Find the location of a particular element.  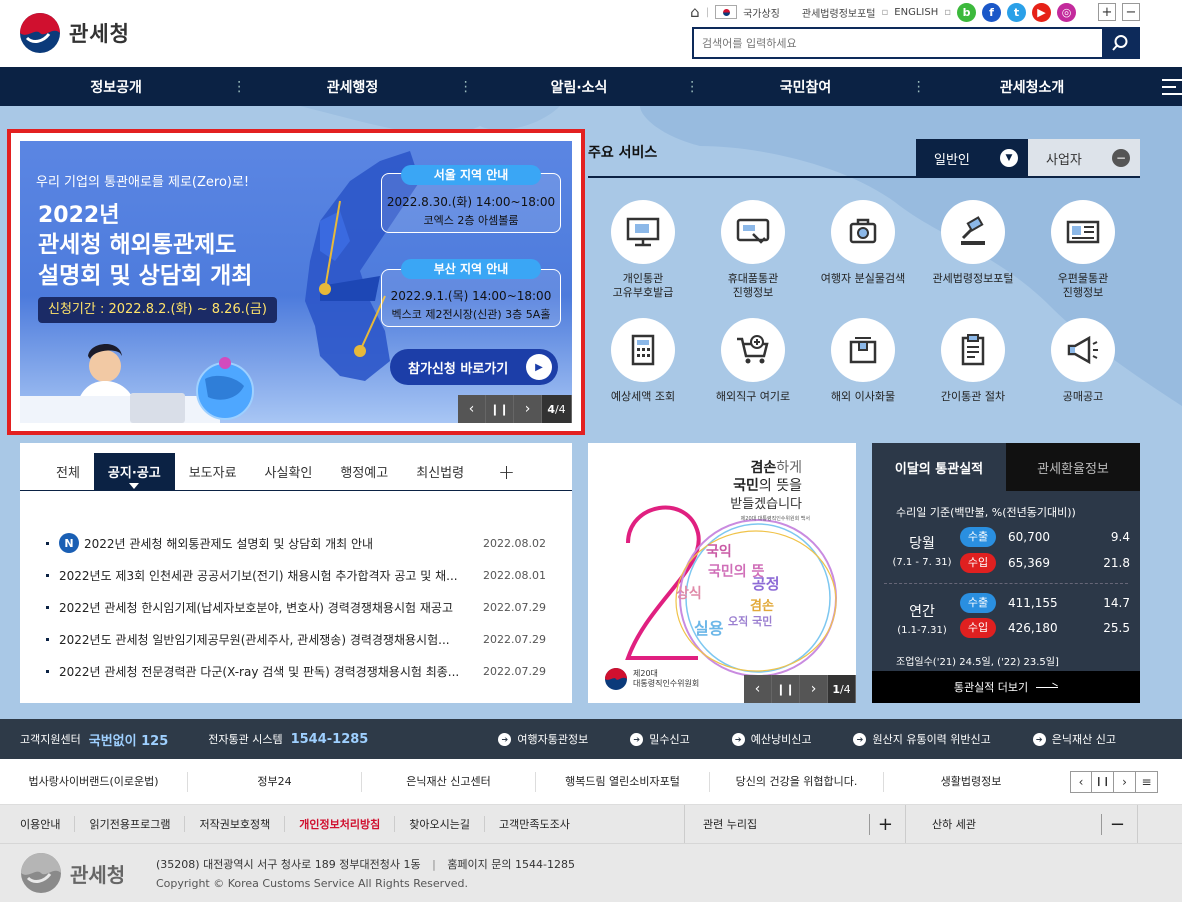

nav-item-customs-admin: 관세행정 is located at coordinates (352, 87).